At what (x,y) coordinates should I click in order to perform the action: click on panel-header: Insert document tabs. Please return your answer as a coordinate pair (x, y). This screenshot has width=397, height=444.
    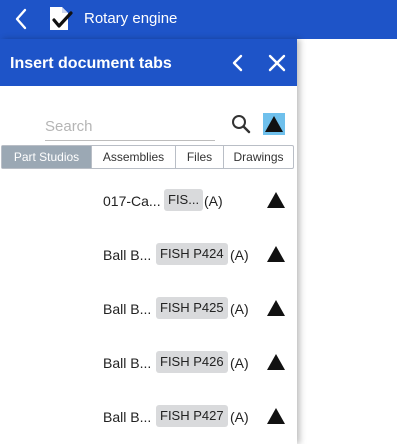
    Looking at the image, I should click on (148, 62).